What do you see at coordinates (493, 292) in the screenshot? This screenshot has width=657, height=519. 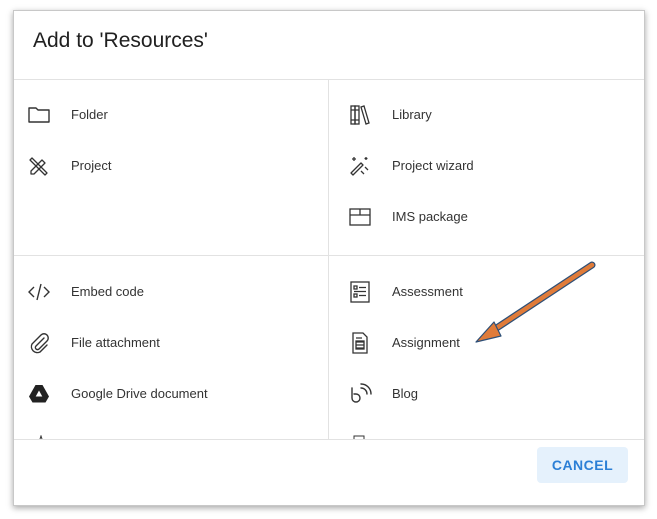 I see `option-assessment: Assessment` at bounding box center [493, 292].